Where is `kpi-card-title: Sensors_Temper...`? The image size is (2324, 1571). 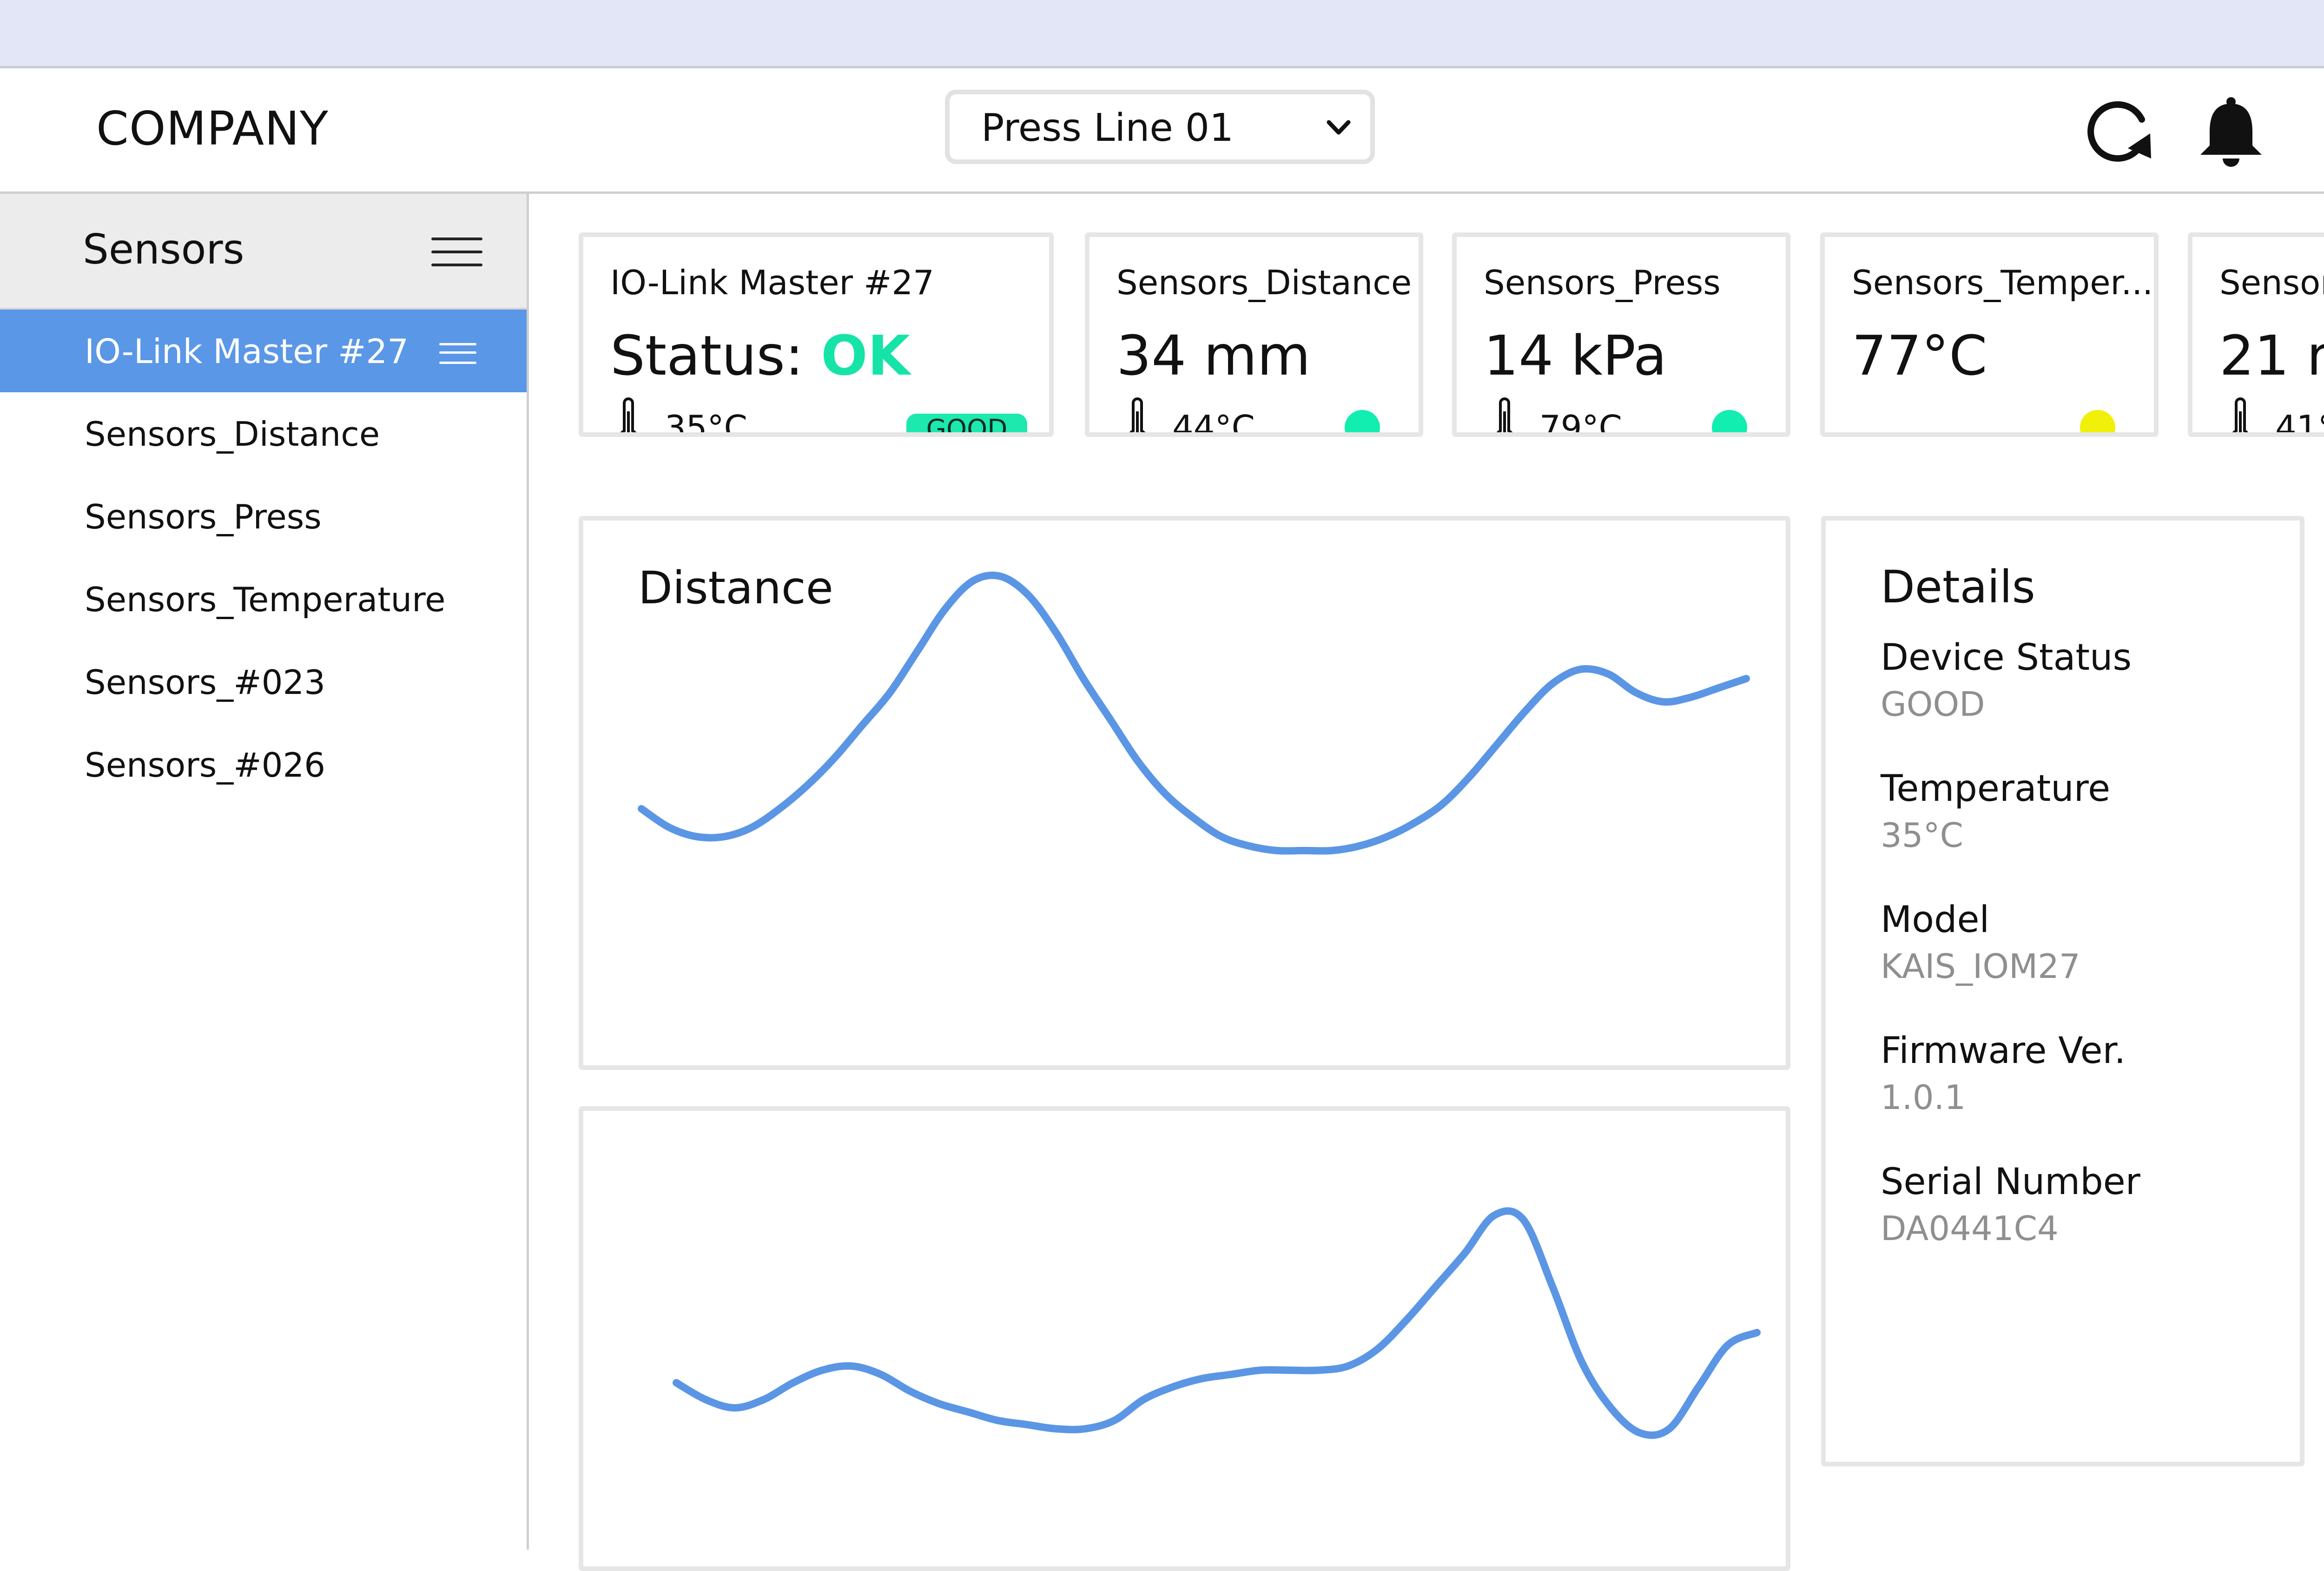 kpi-card-title: Sensors_Temper... is located at coordinates (2002, 282).